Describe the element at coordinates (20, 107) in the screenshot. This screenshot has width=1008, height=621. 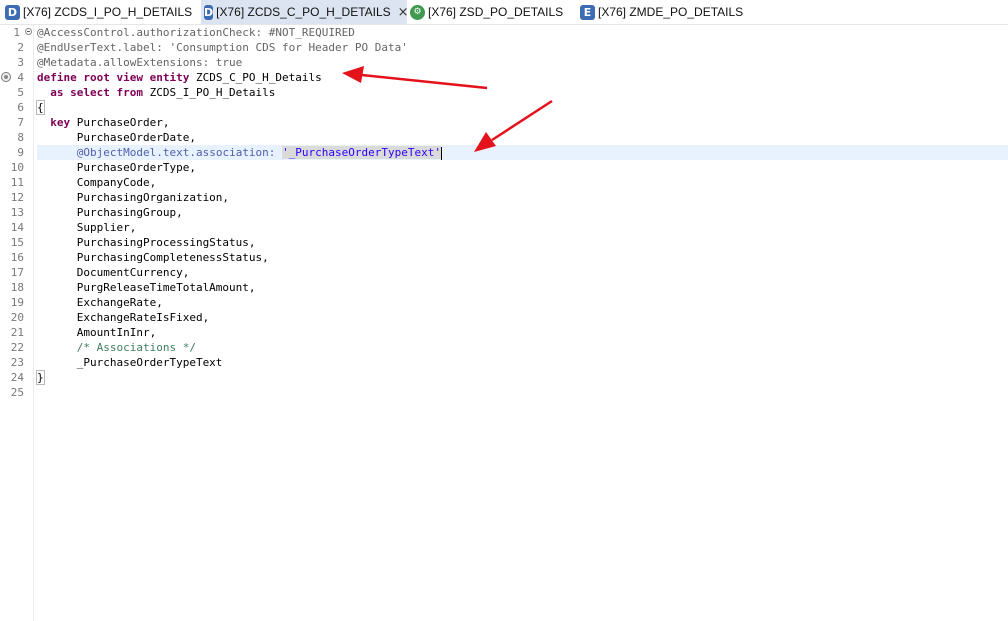
I see `line-number: 6` at that location.